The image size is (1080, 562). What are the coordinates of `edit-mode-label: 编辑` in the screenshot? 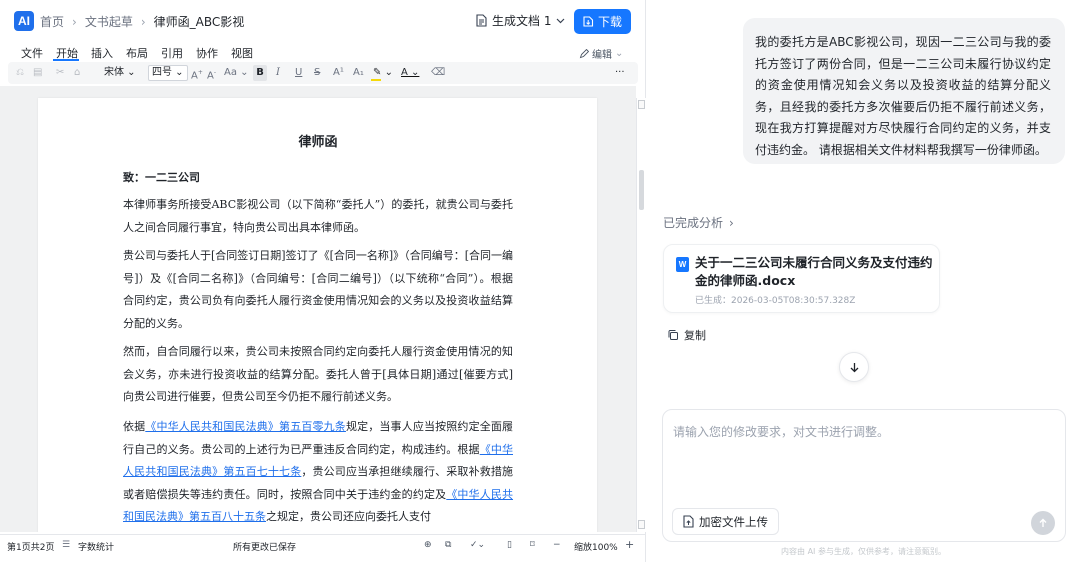 It's located at (602, 55).